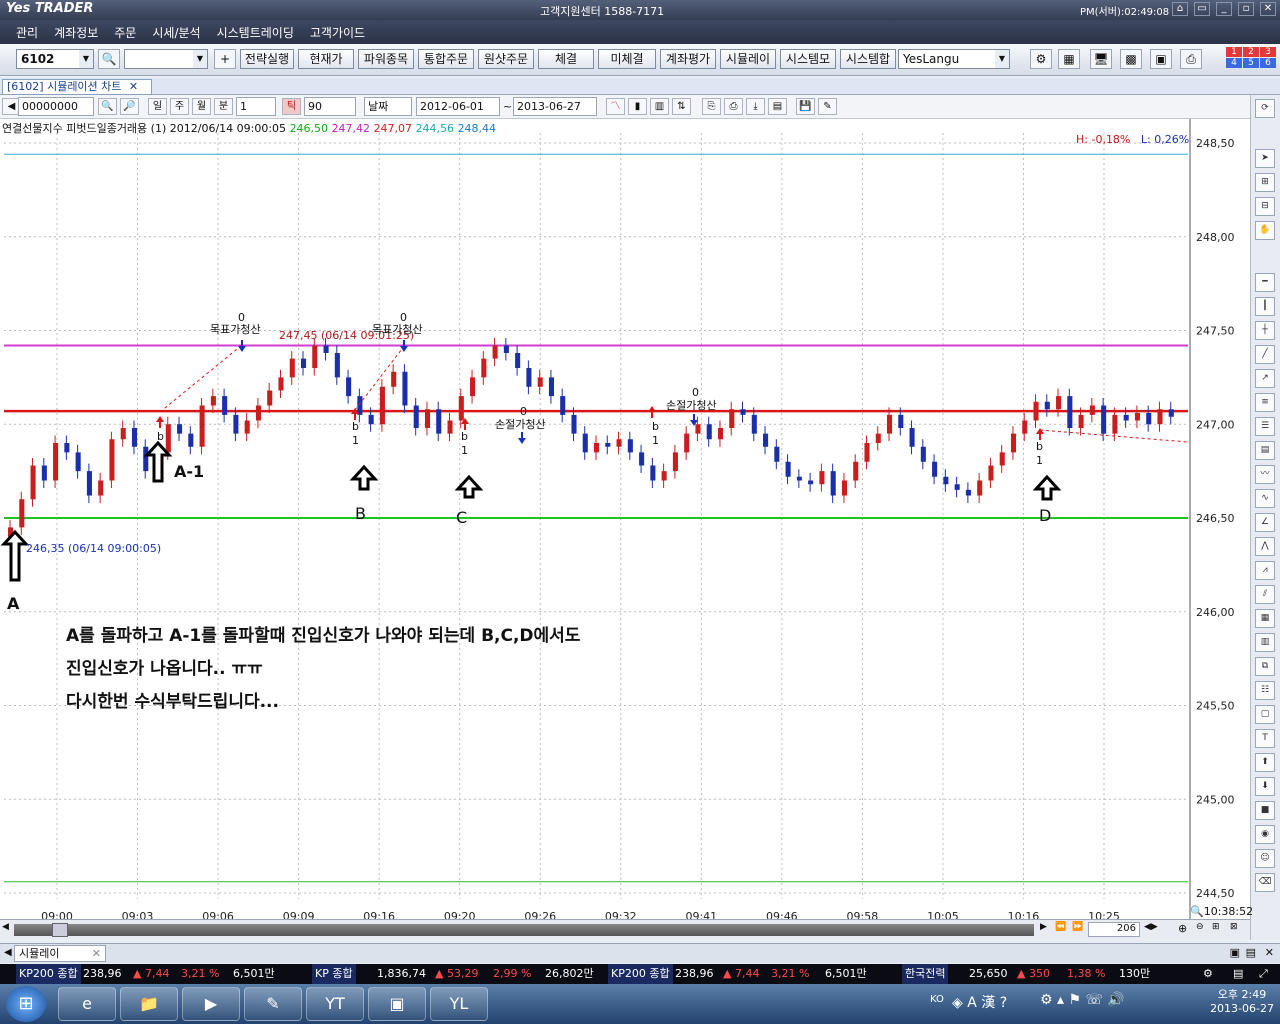 This screenshot has height=1024, width=1280. I want to click on unfilled-button: 미체결, so click(627, 59).